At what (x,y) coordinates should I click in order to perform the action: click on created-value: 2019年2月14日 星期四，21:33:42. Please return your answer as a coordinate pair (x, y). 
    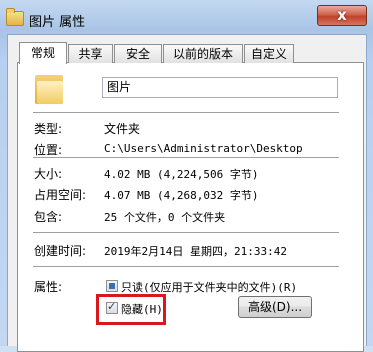
    Looking at the image, I should click on (195, 251).